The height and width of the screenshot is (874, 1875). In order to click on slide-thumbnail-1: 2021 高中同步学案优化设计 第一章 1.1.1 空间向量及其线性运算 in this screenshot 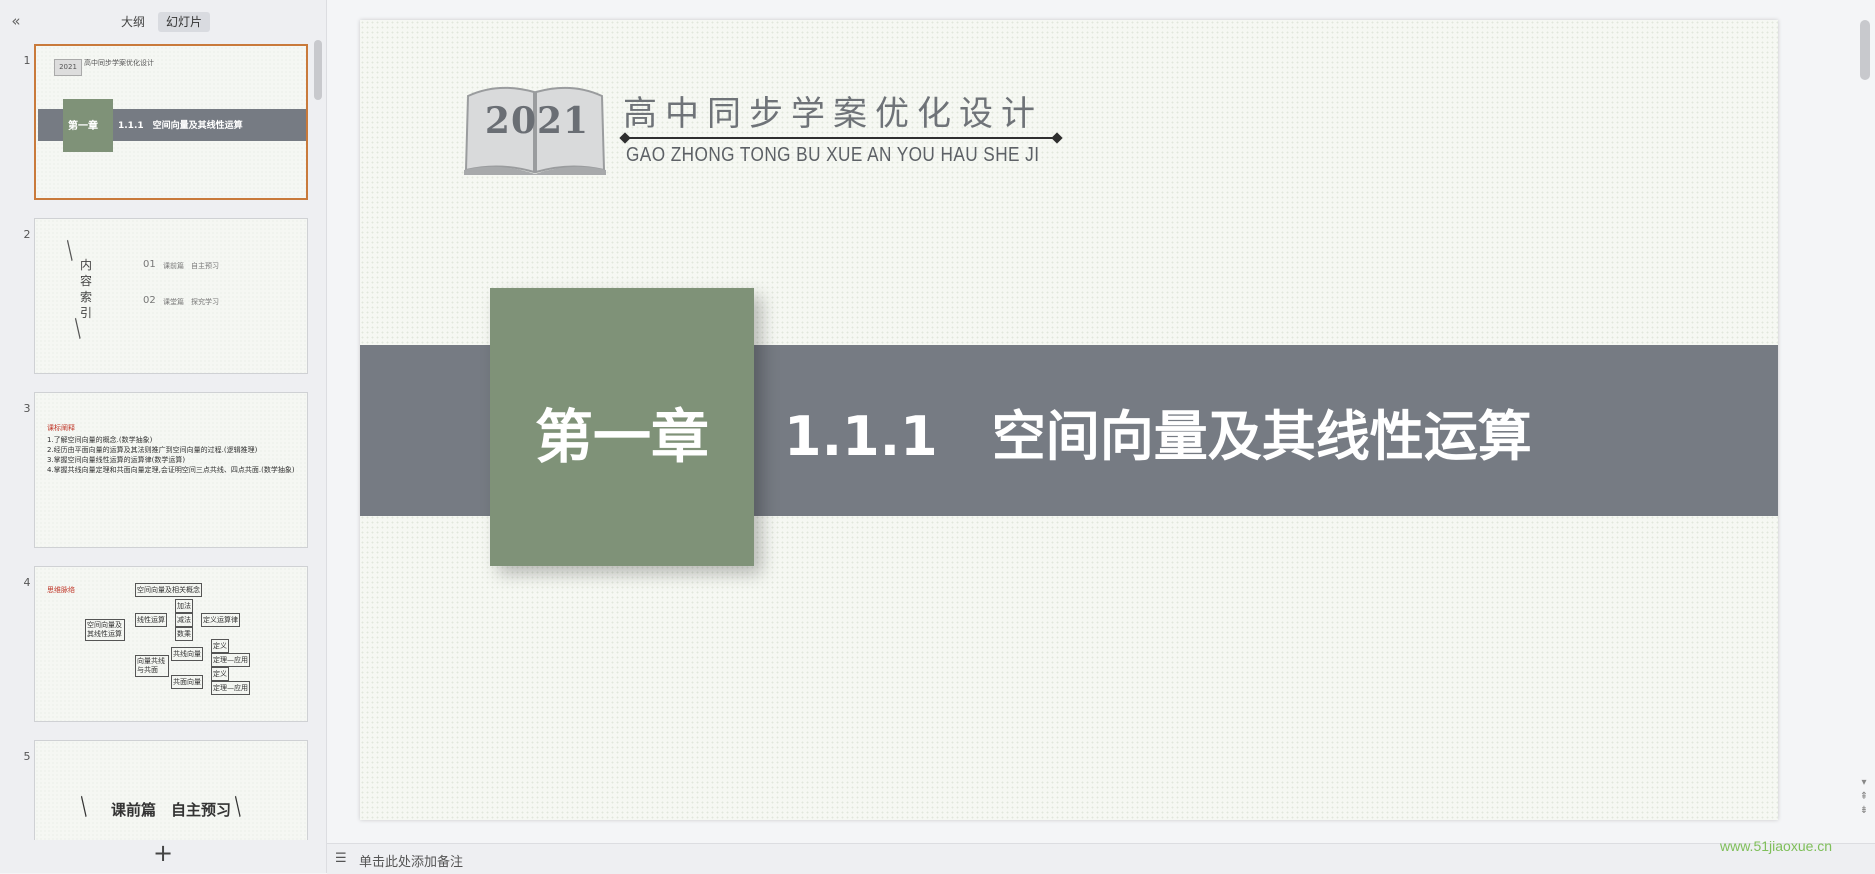, I will do `click(171, 122)`.